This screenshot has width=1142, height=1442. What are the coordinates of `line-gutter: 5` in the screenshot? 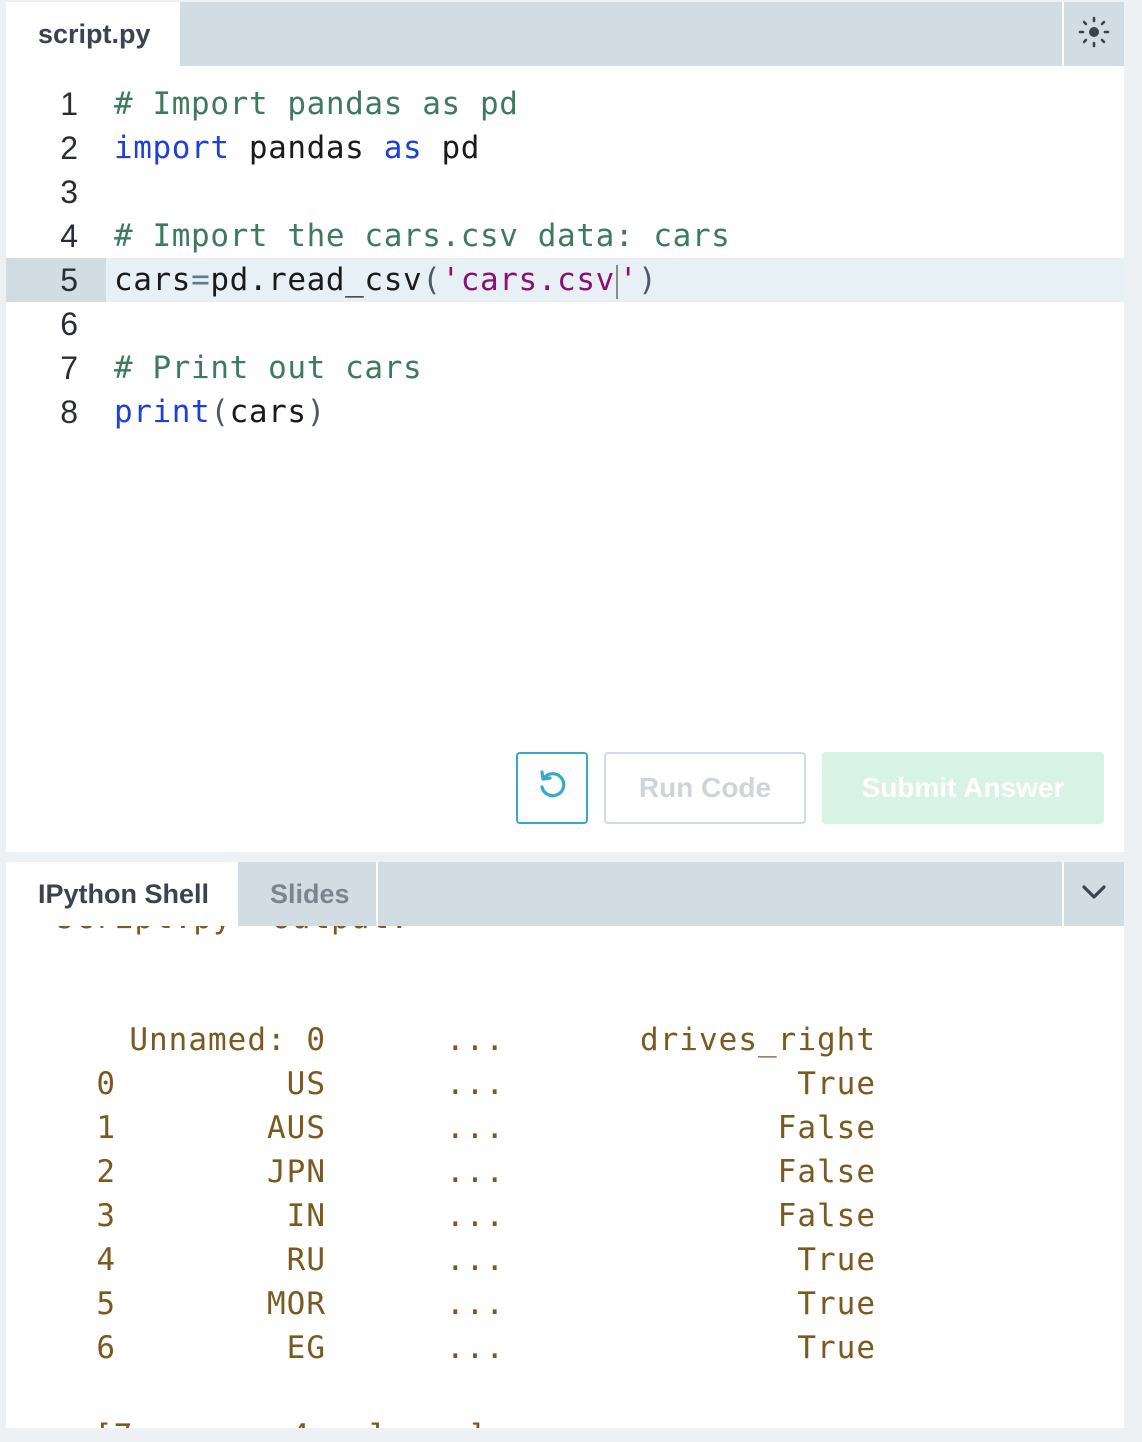 It's located at (56, 280).